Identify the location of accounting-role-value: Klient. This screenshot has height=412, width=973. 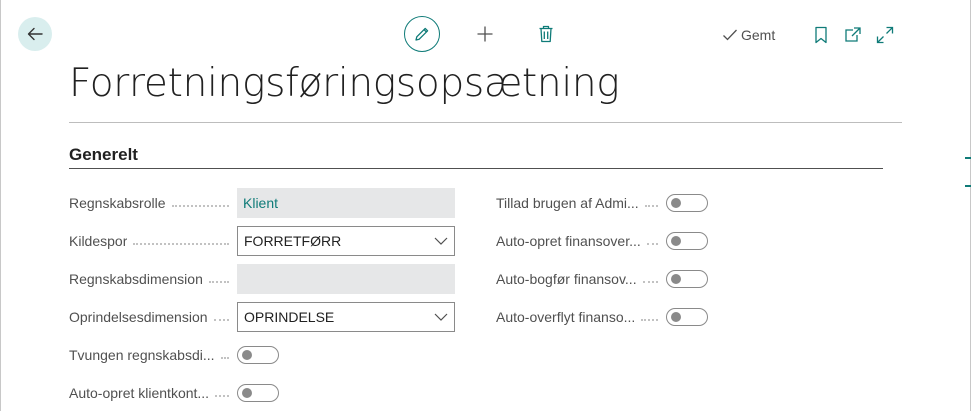
(346, 203).